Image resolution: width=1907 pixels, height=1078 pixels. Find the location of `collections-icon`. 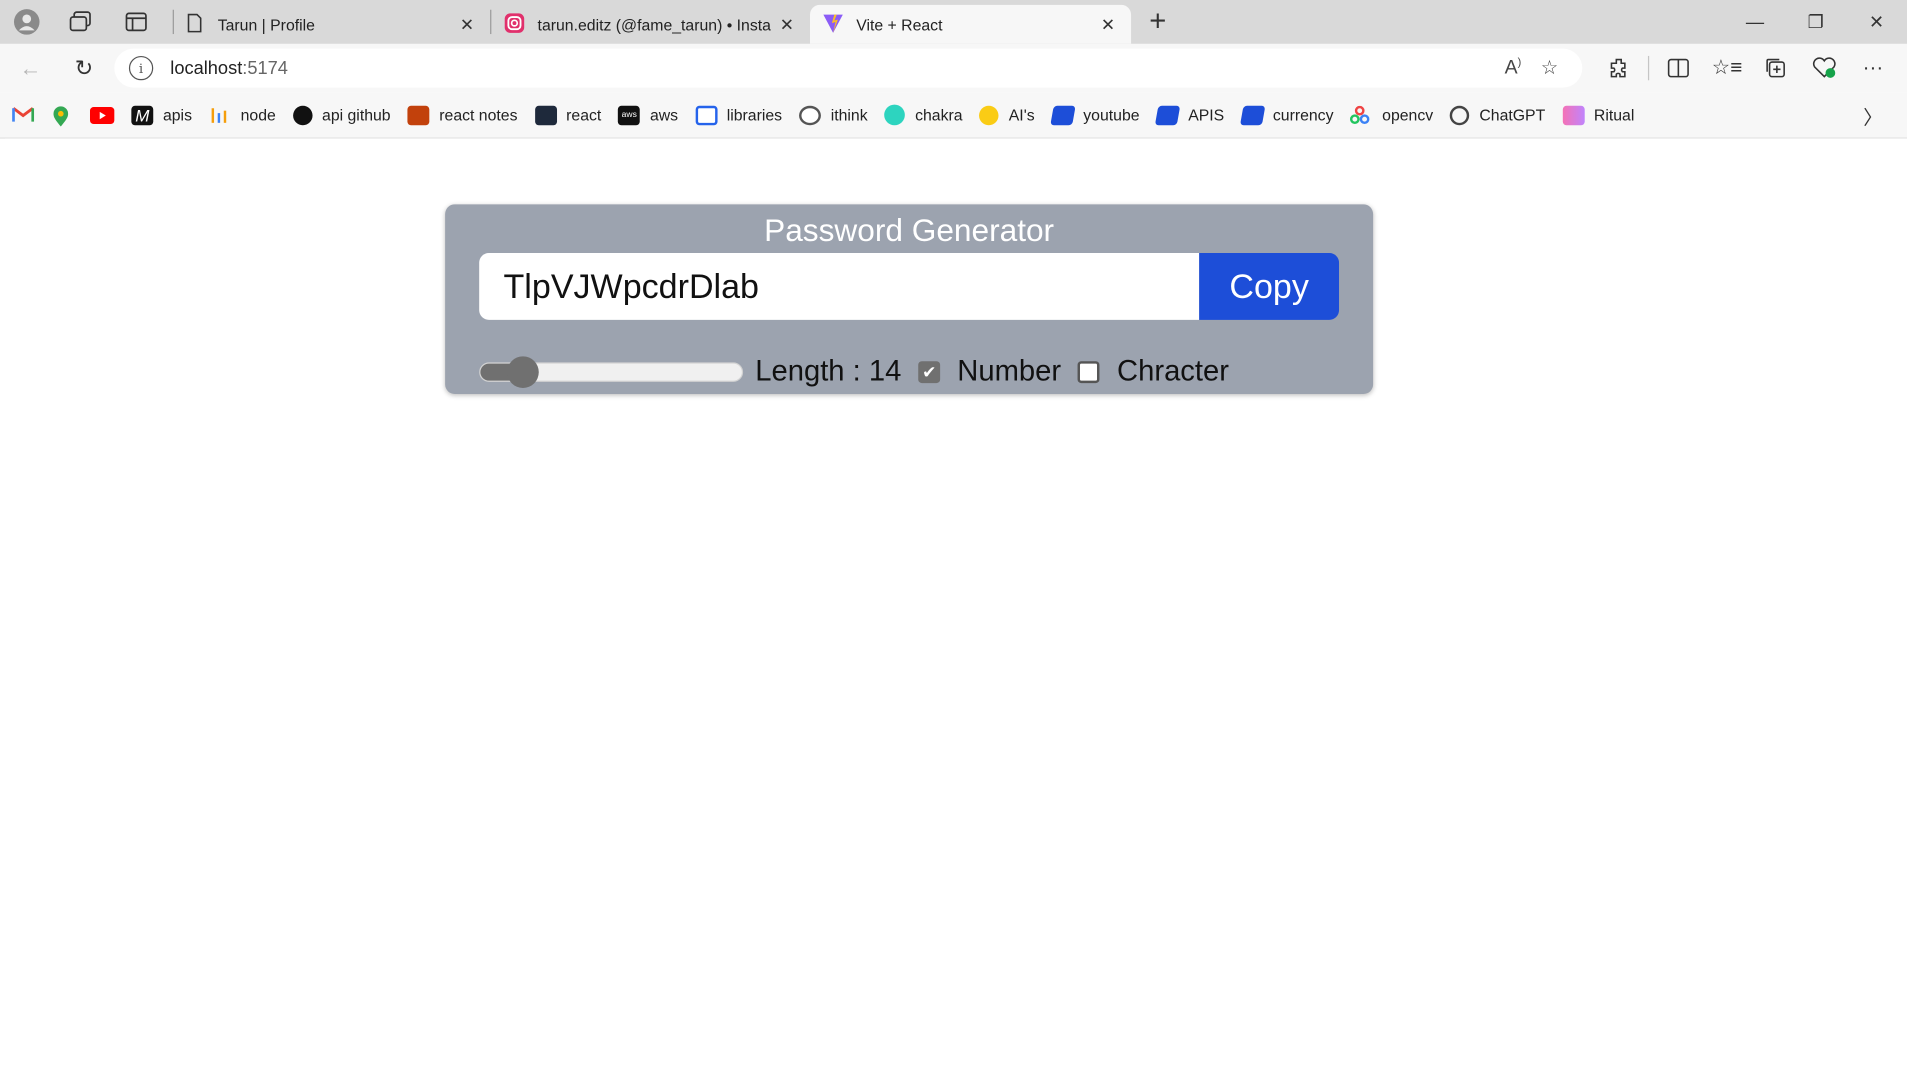

collections-icon is located at coordinates (1775, 67).